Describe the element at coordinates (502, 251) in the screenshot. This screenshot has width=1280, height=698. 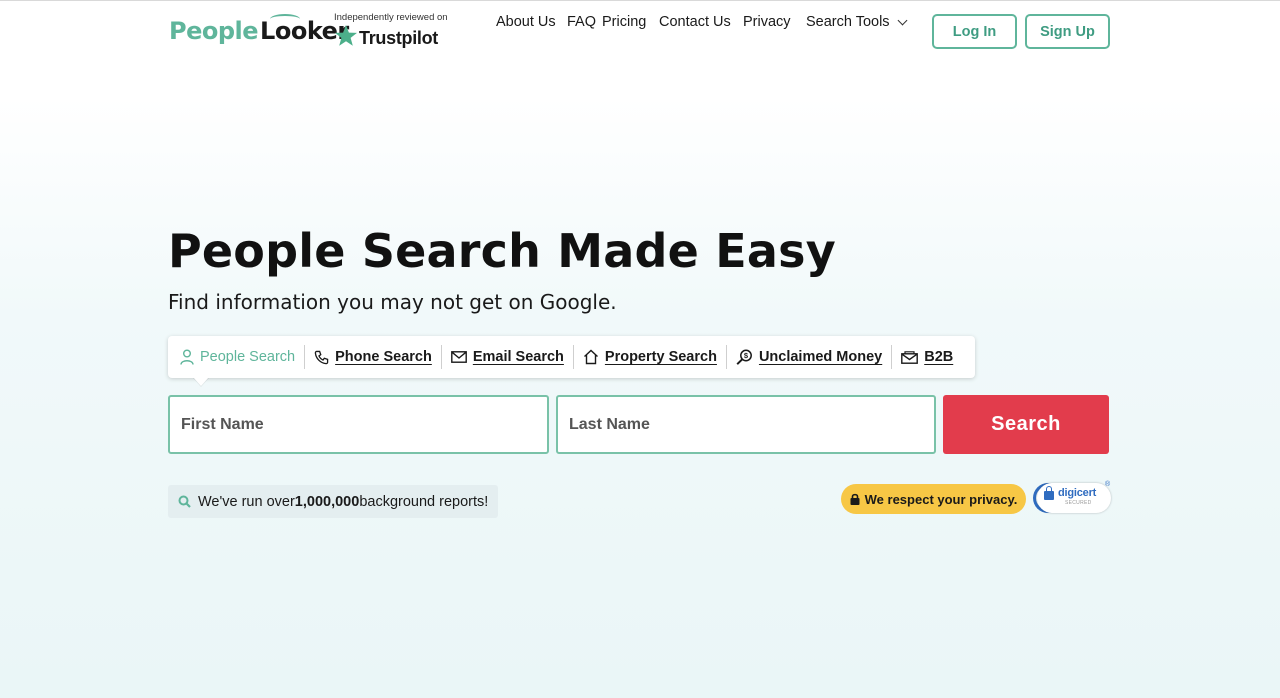
I see `hero-title: People Search Made Easy` at that location.